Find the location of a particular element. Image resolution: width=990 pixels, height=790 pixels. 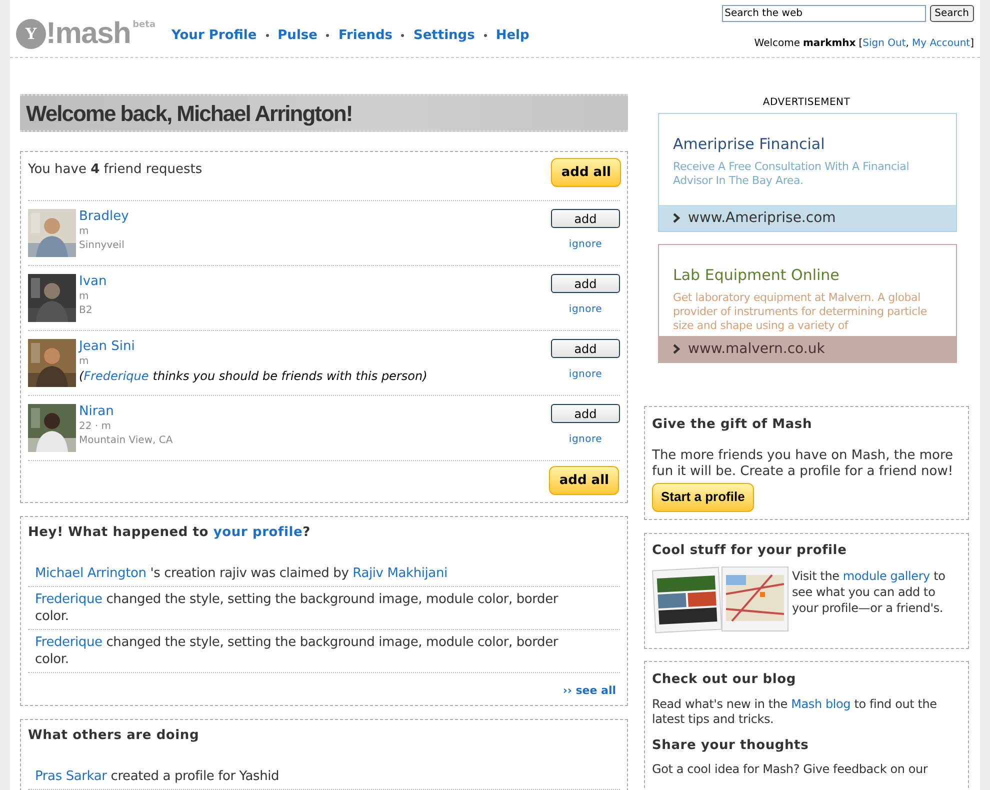

see-all-link: ›› see all is located at coordinates (589, 690).